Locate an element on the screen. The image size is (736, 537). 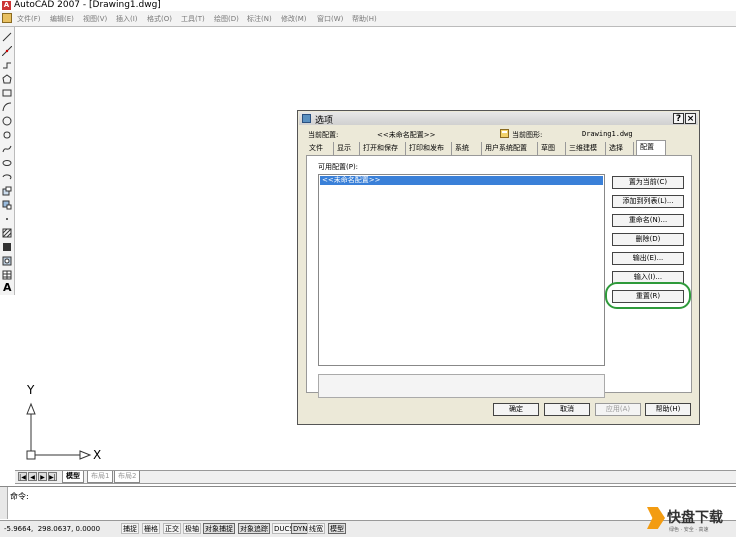
status-snap: 捕捉 is located at coordinates (130, 528).